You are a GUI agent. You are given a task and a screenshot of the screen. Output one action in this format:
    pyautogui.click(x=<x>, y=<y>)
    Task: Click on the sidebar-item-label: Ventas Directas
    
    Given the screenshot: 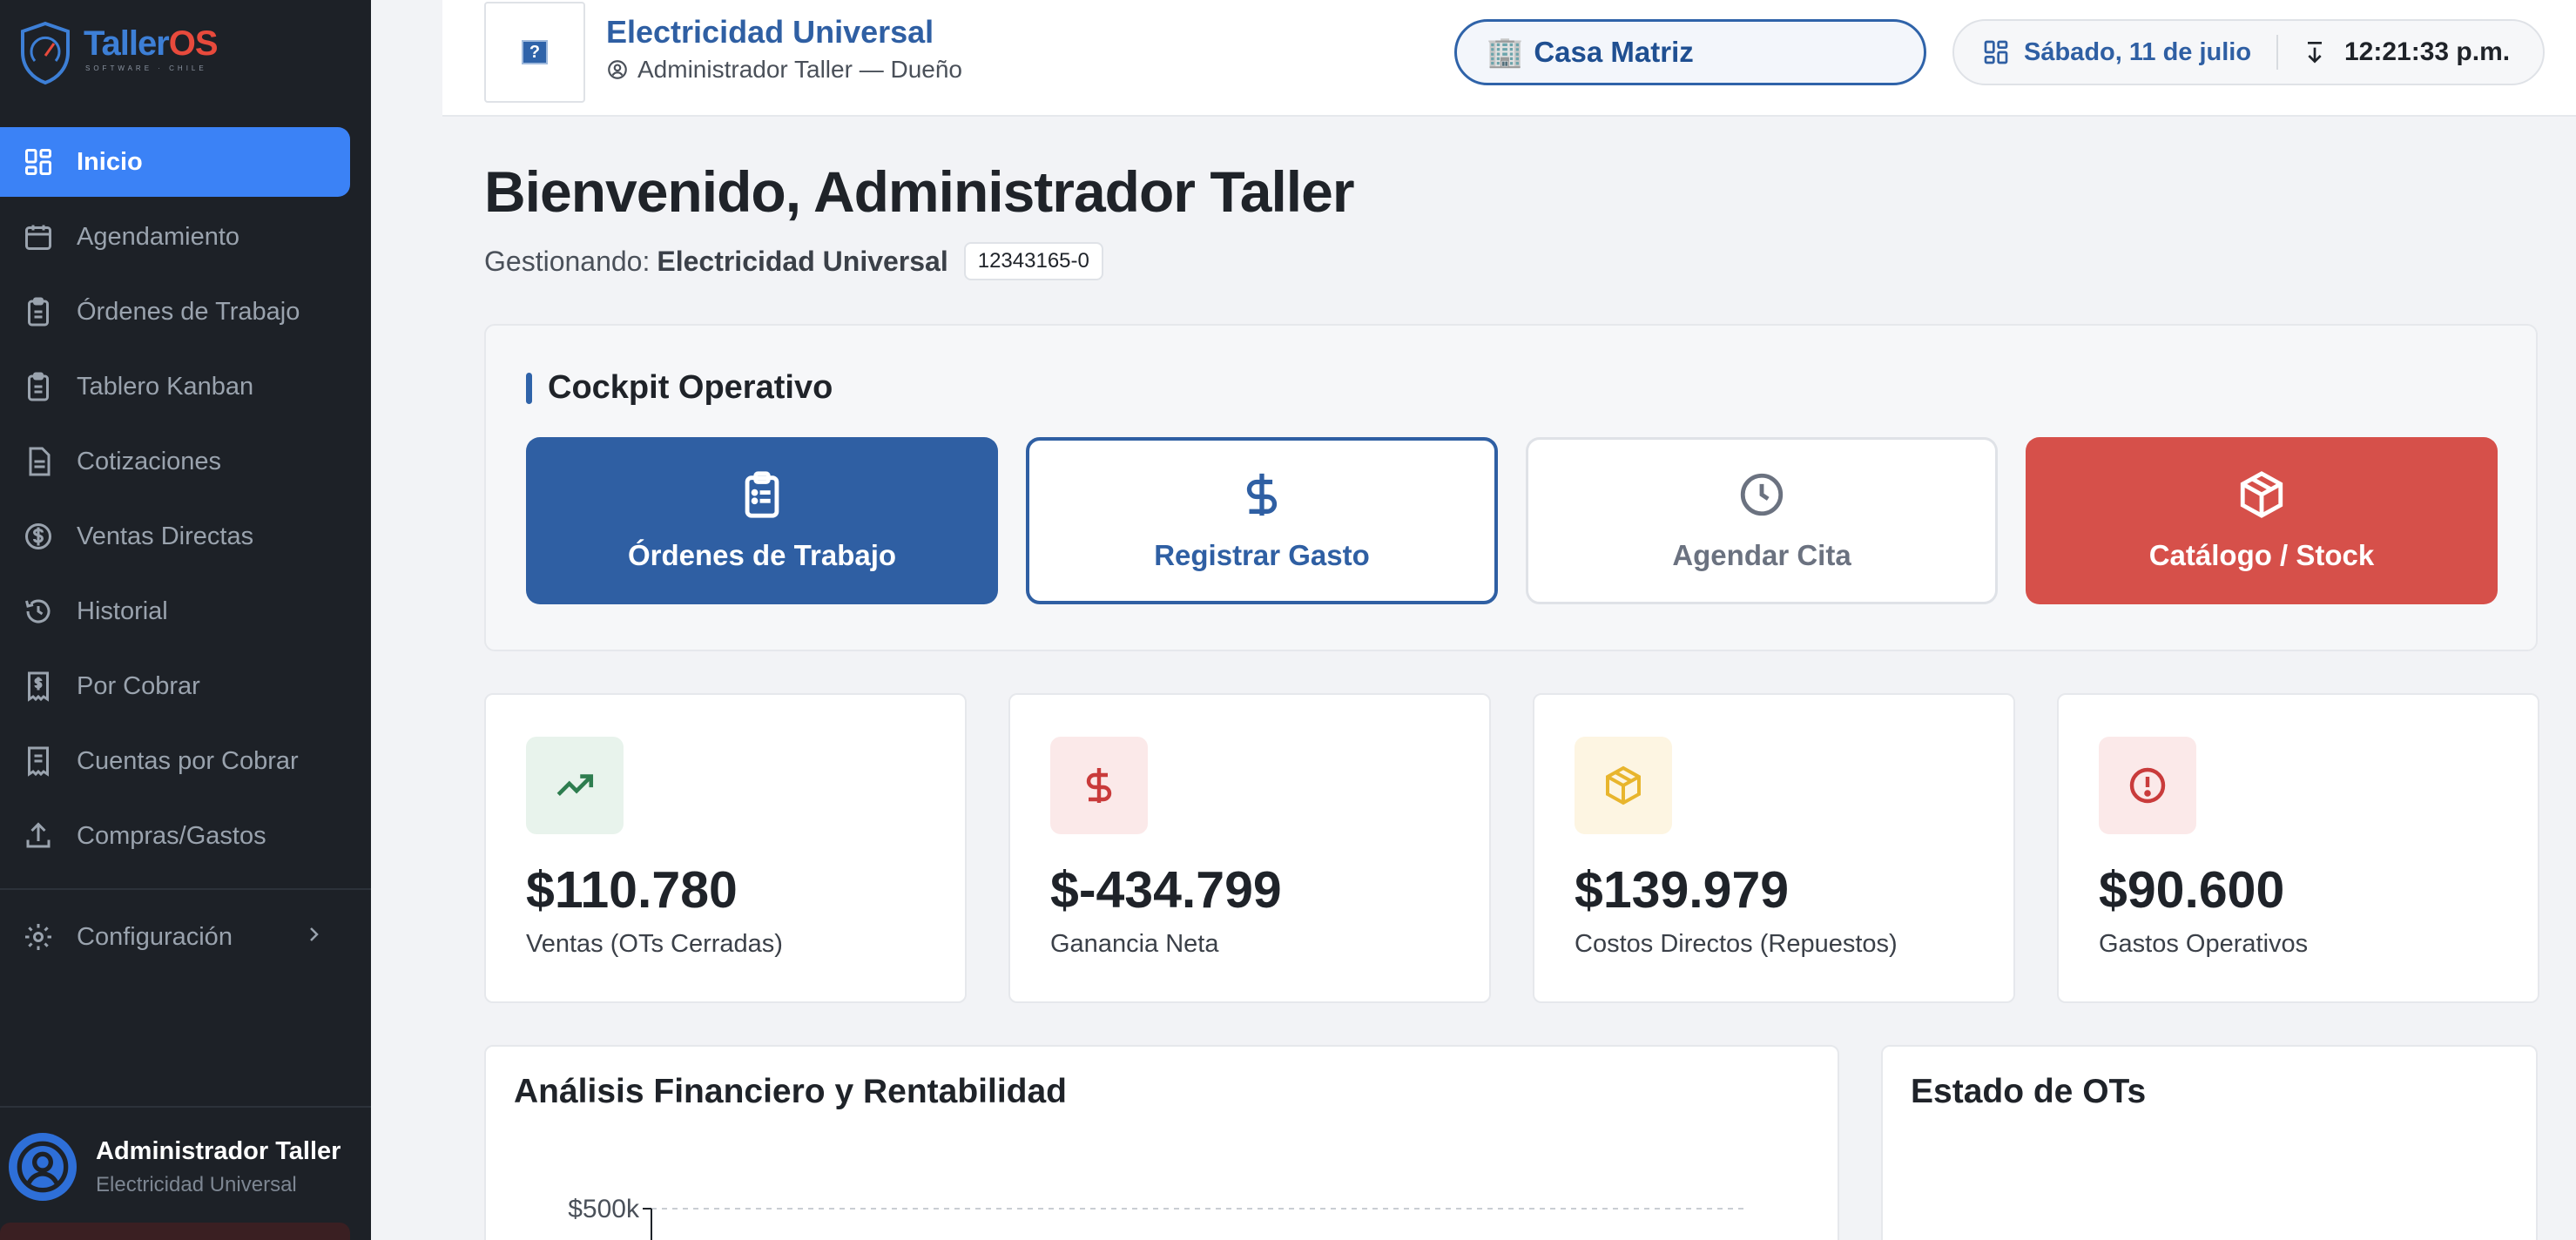 What is the action you would take?
    pyautogui.click(x=166, y=536)
    